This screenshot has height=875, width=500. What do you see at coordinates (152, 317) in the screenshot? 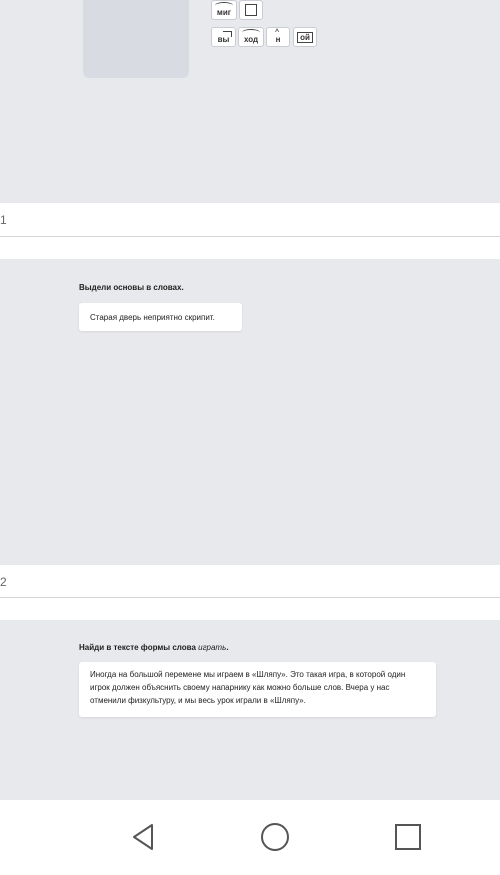
I see `sentence-text: Старая дверь неприятно скрипит.` at bounding box center [152, 317].